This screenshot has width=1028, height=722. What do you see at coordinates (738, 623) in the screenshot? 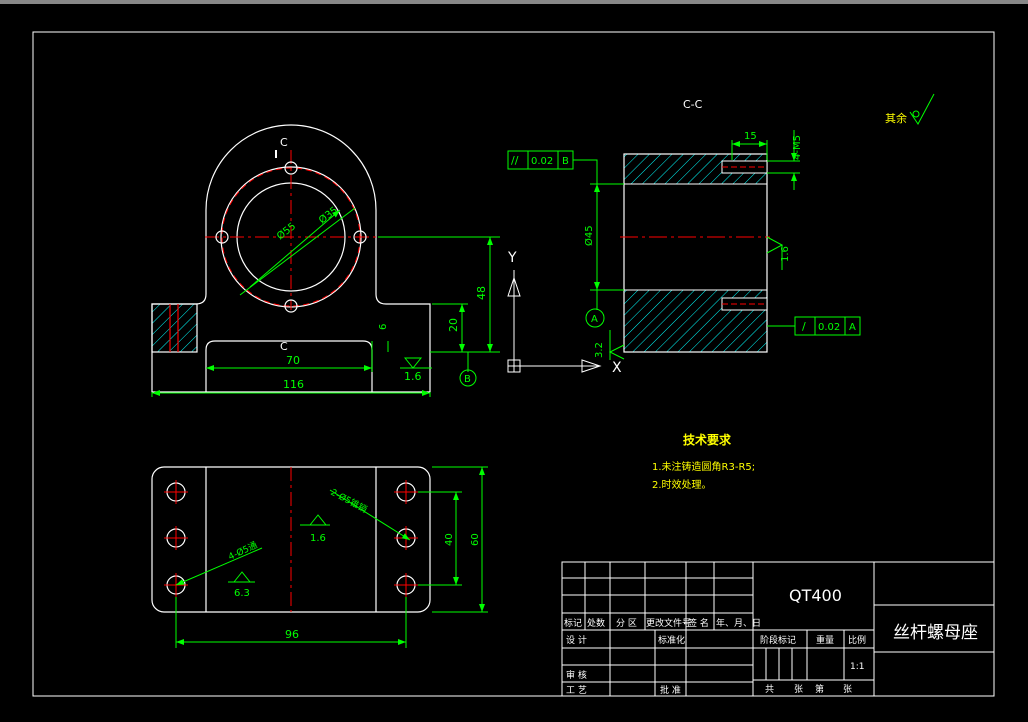
I see `rev-header-date: 年、月、日` at bounding box center [738, 623].